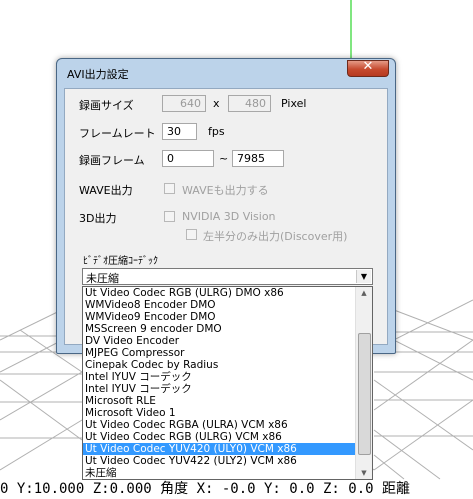 This screenshot has height=499, width=473. I want to click on wave-label: WAVE出力, so click(106, 190).